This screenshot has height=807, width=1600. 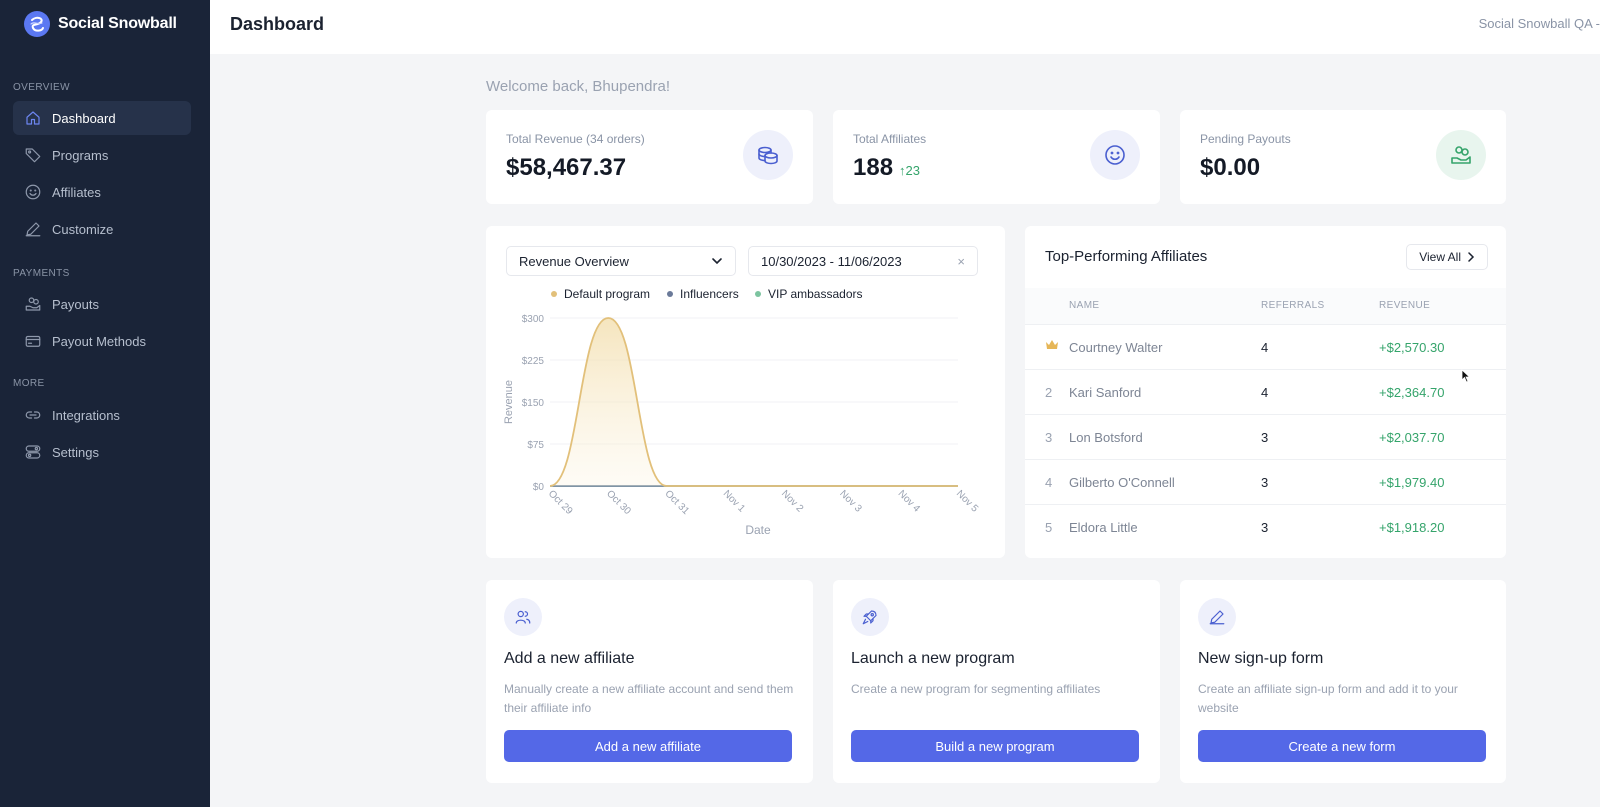 I want to click on rocket-icon, so click(x=870, y=617).